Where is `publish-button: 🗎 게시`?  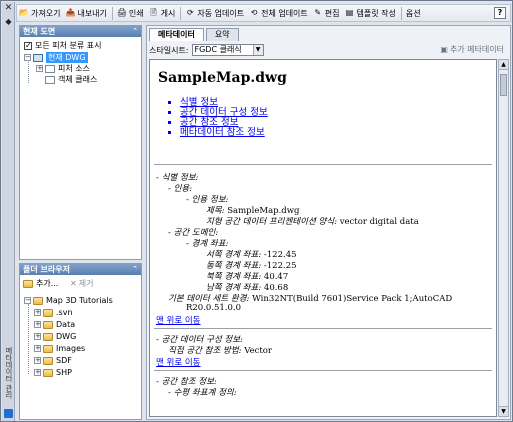
publish-button: 🗎 게시 is located at coordinates (162, 13).